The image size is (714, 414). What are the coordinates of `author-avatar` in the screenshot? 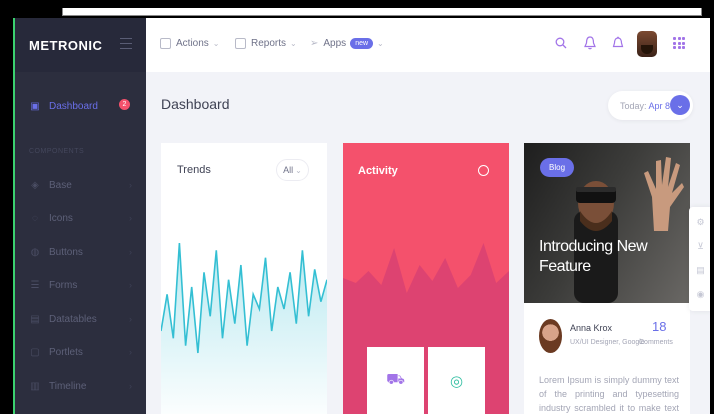 It's located at (550, 336).